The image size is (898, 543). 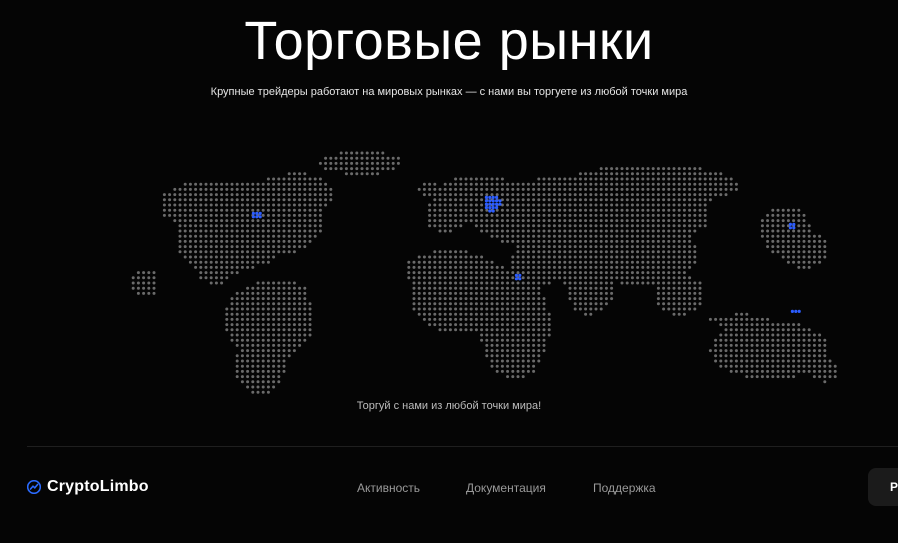 What do you see at coordinates (506, 488) in the screenshot?
I see `nav-link-documentation: Документация` at bounding box center [506, 488].